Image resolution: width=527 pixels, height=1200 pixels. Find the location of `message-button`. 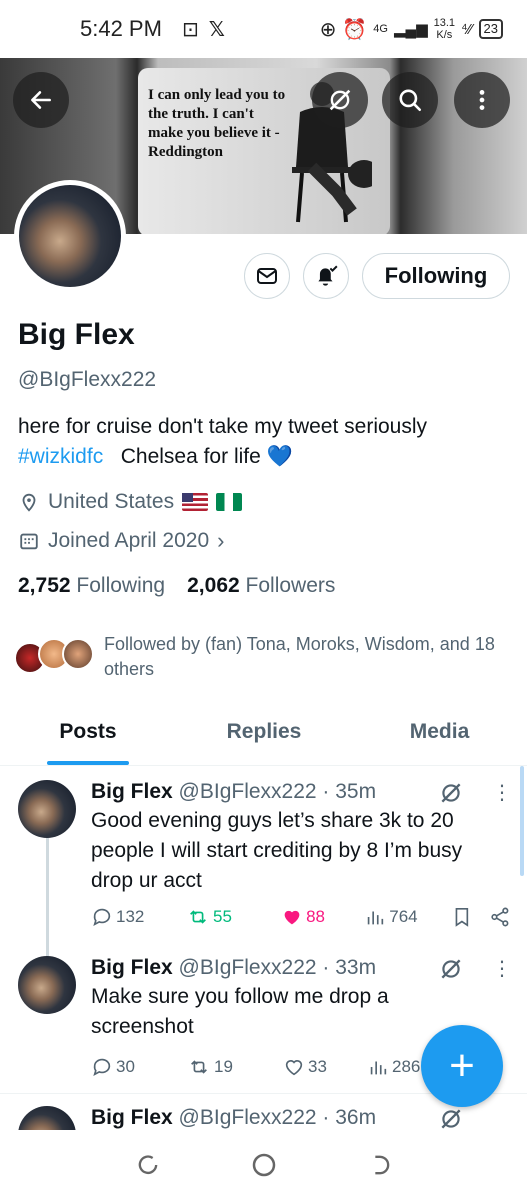

message-button is located at coordinates (267, 276).